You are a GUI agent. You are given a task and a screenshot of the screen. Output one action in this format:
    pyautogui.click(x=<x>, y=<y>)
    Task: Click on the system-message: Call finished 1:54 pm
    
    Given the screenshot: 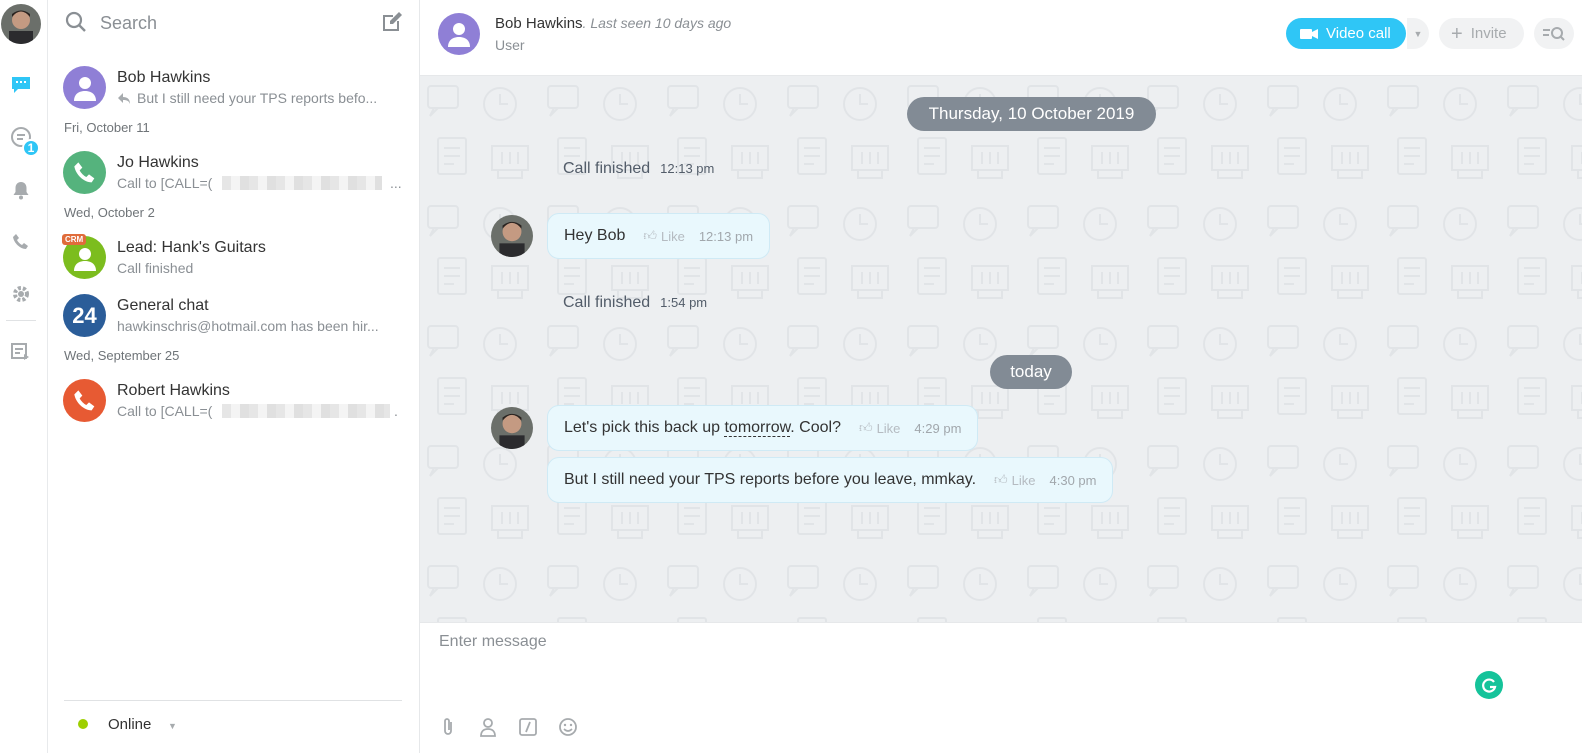 What is the action you would take?
    pyautogui.click(x=635, y=303)
    